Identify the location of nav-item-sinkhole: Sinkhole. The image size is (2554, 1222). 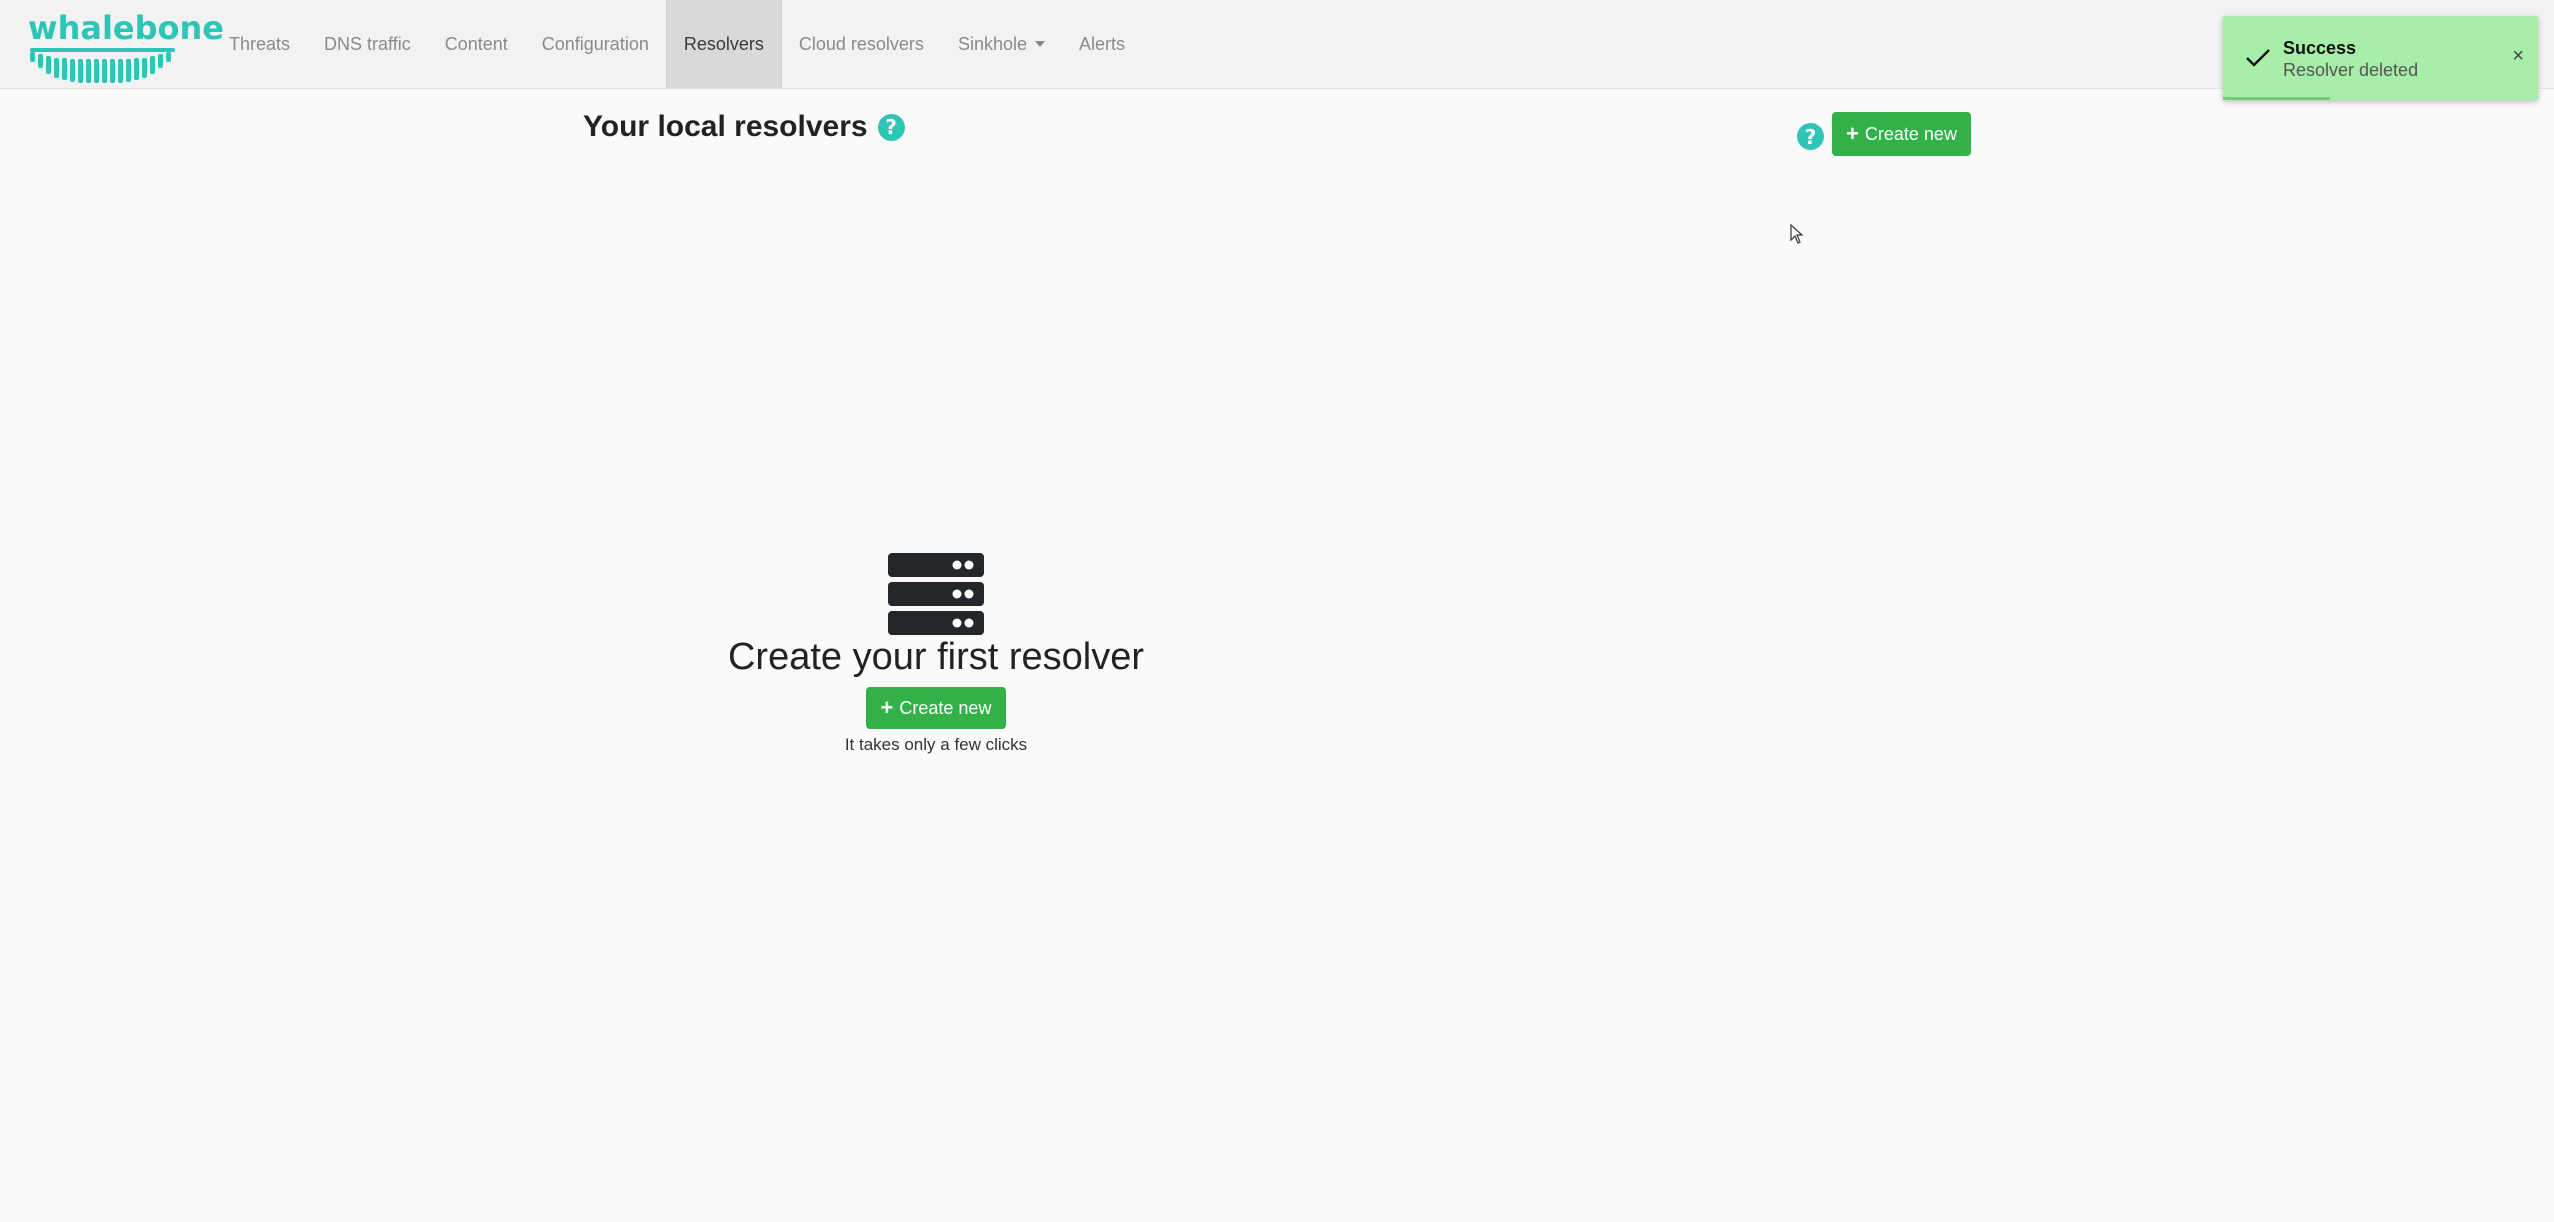
(1001, 44).